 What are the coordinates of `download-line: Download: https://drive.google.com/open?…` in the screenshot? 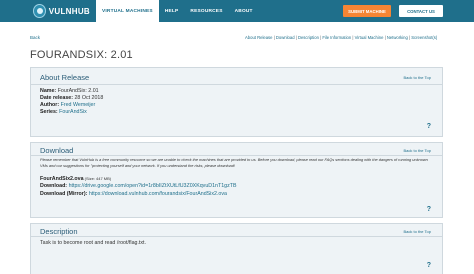 It's located at (138, 186).